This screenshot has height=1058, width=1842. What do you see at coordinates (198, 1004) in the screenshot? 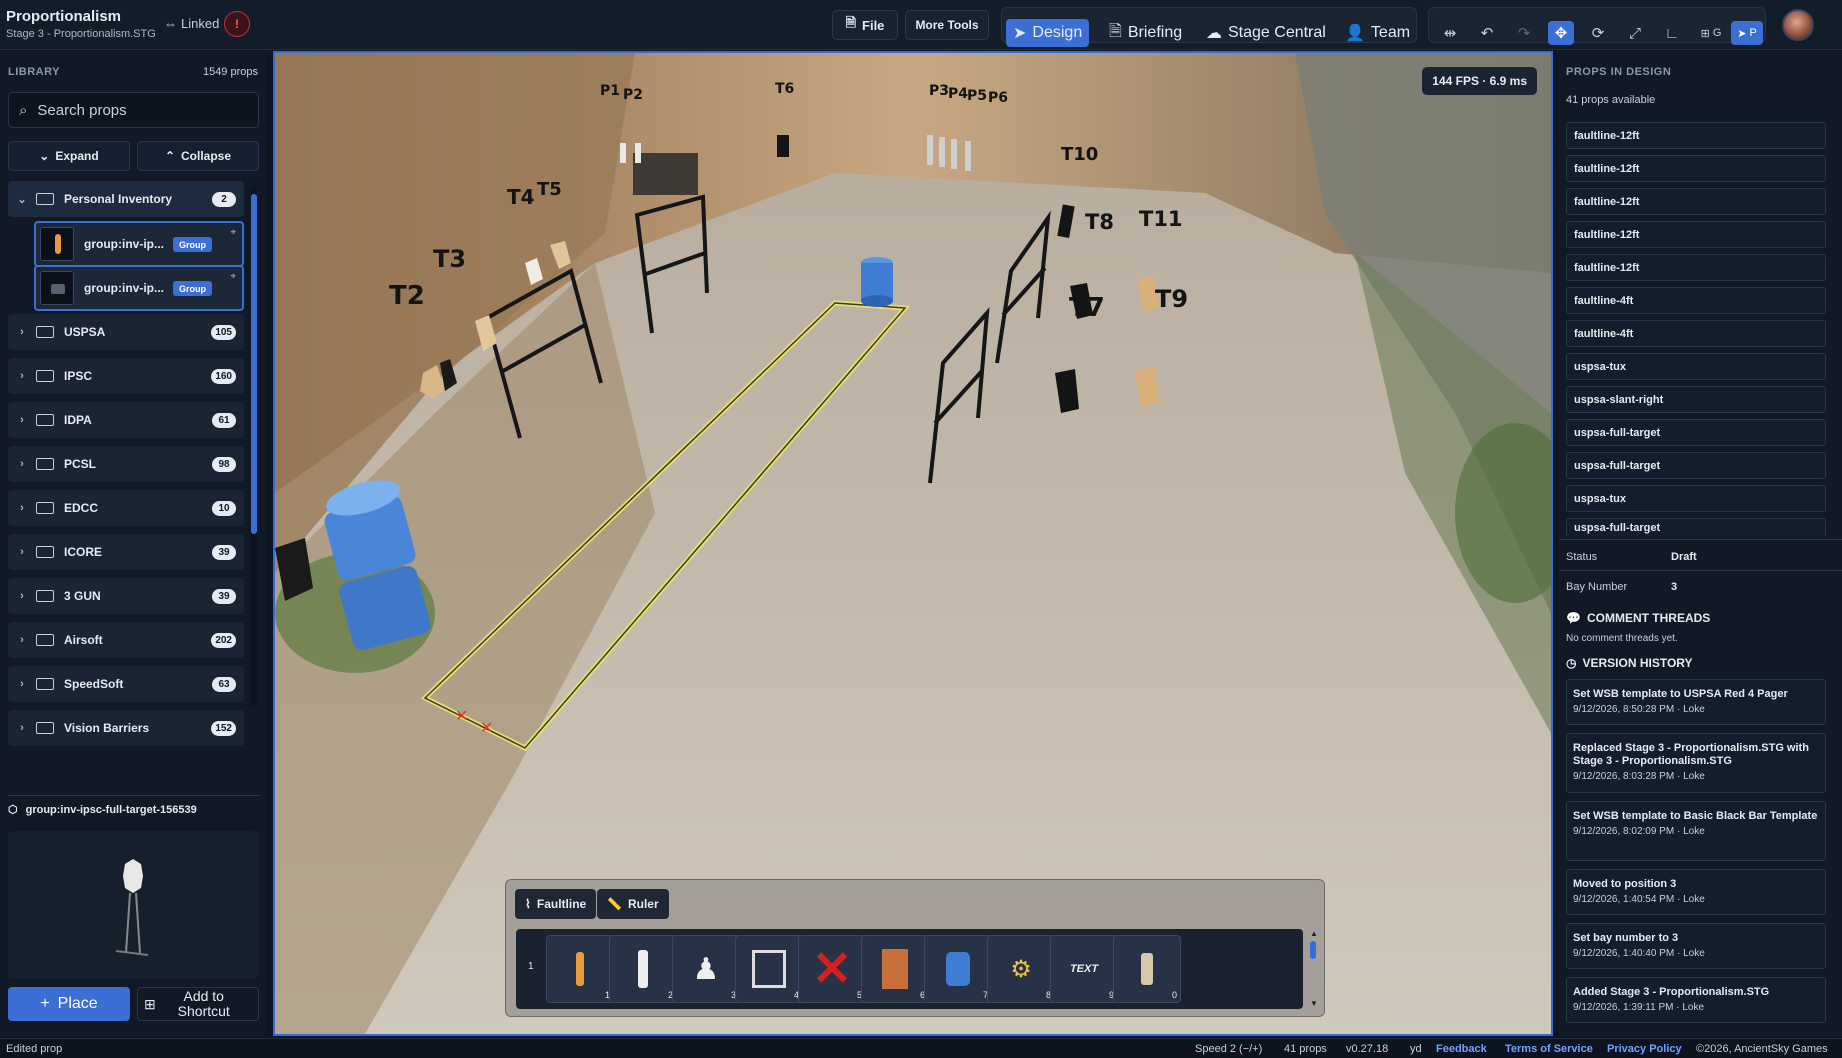
I see `add-to-shortcut-button: ⊞ Add to Shortcut` at bounding box center [198, 1004].